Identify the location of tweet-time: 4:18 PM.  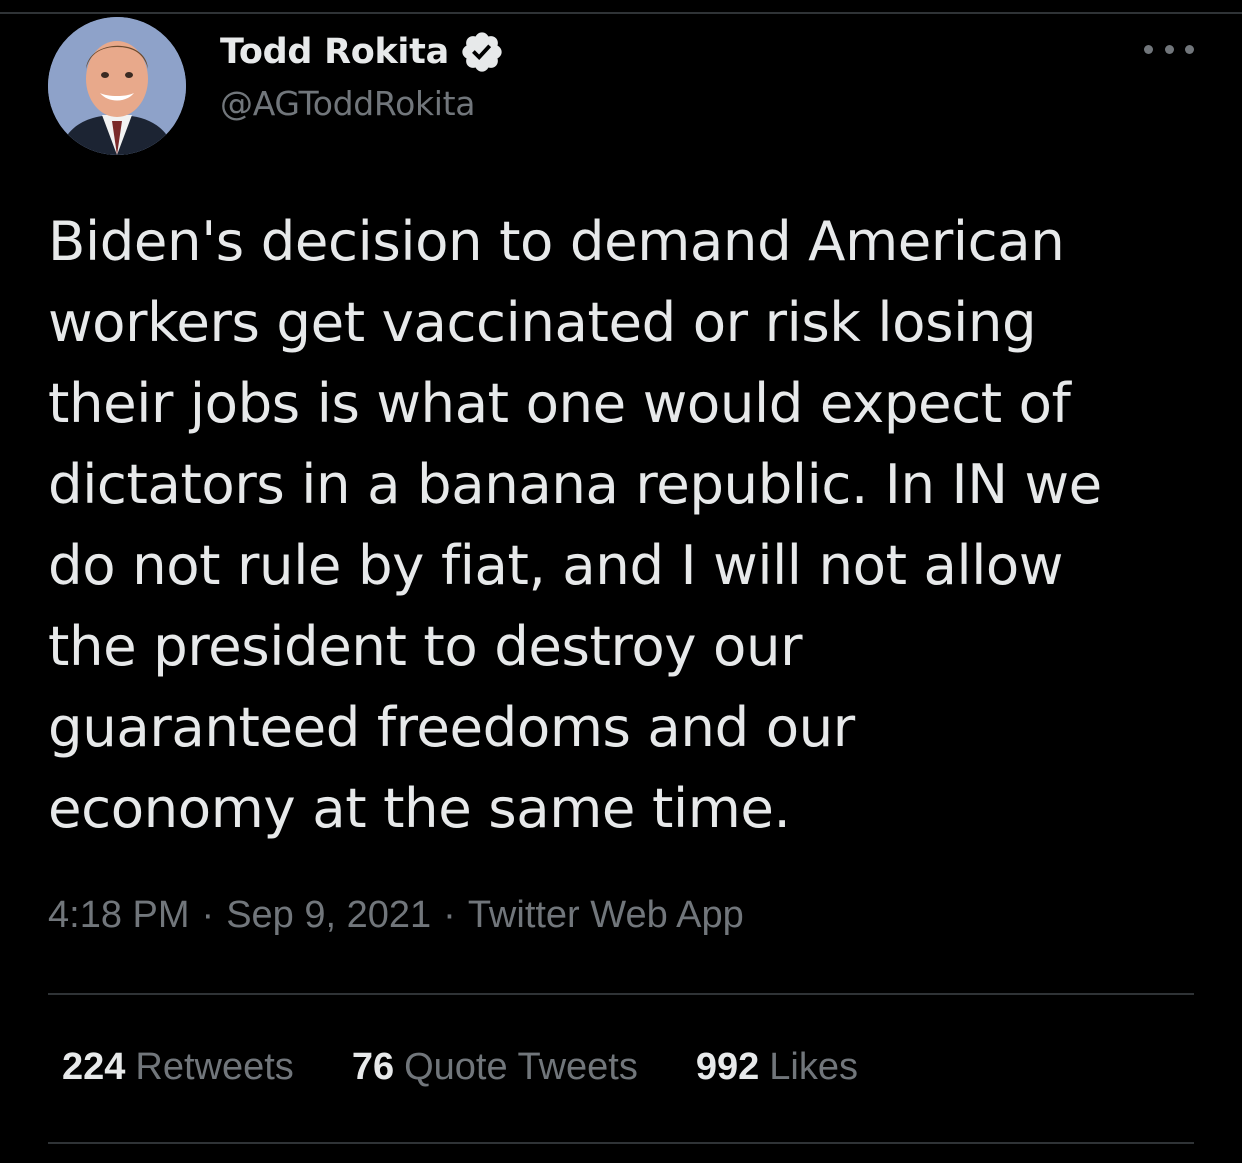
(119, 915).